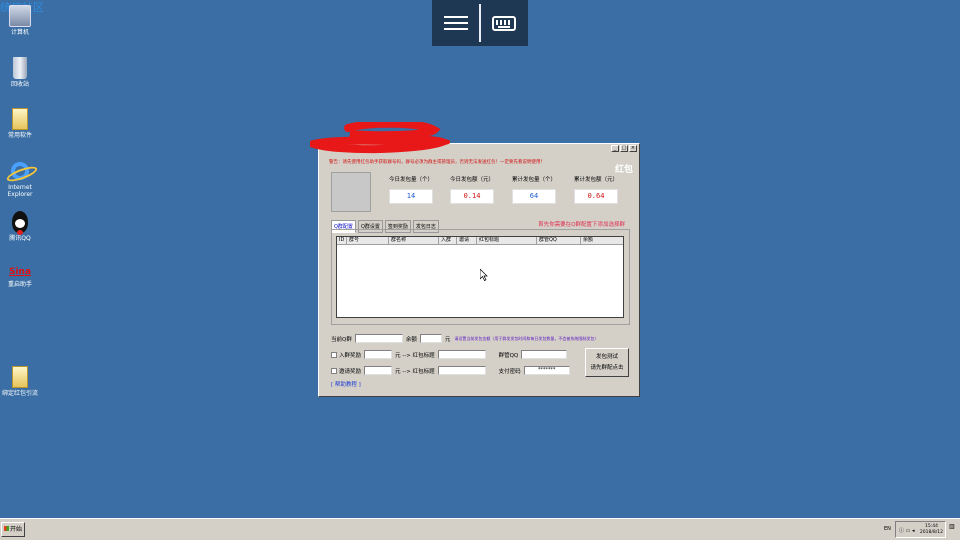  I want to click on grid-col-balance: 余额, so click(602, 240).